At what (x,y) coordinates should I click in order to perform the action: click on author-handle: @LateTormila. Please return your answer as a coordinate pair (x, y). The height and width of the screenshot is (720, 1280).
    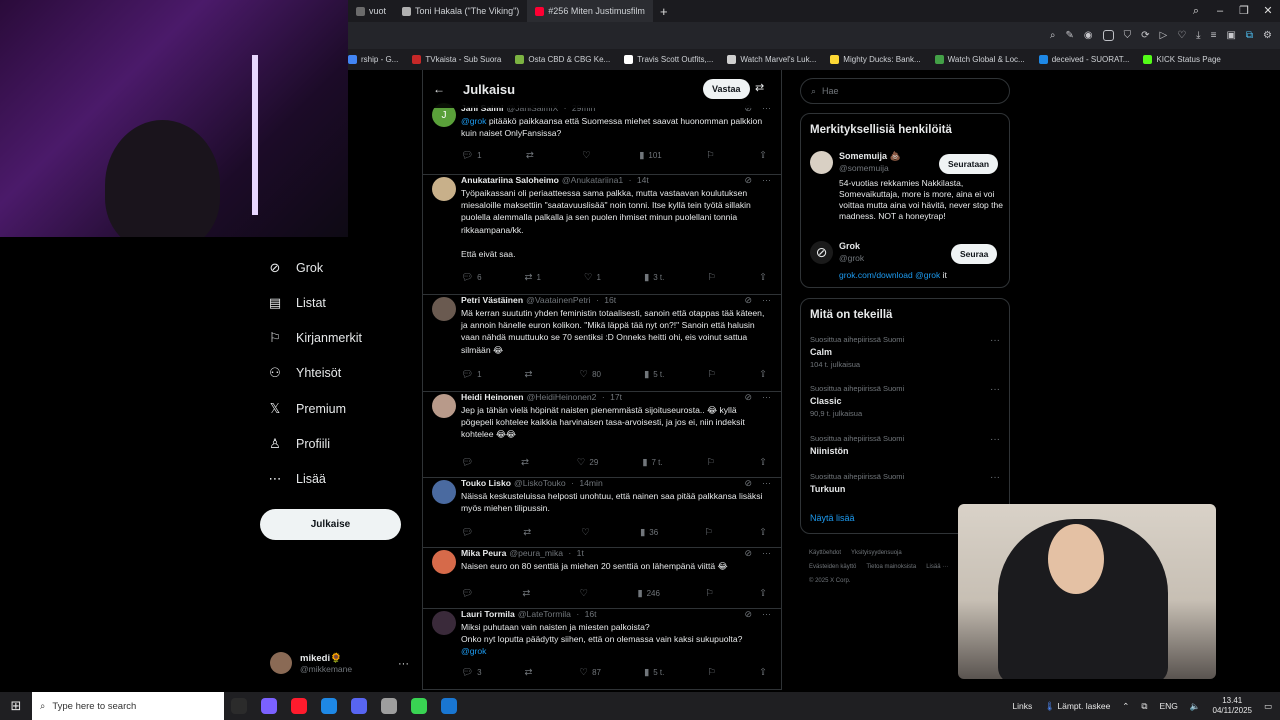
    Looking at the image, I should click on (544, 614).